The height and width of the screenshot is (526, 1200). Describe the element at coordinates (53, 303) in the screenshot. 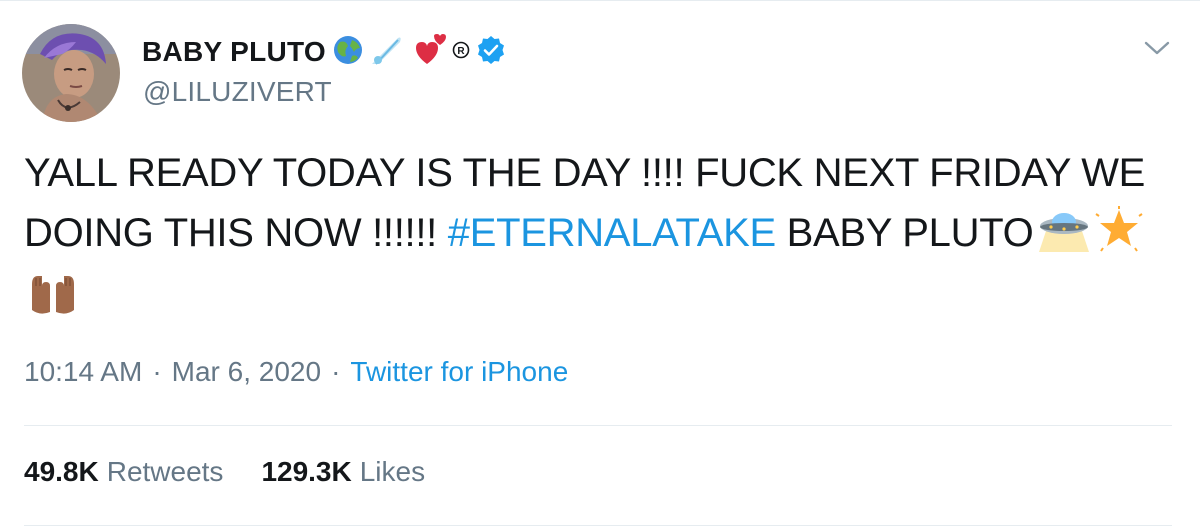

I see `palms-up-emoji-icon` at that location.